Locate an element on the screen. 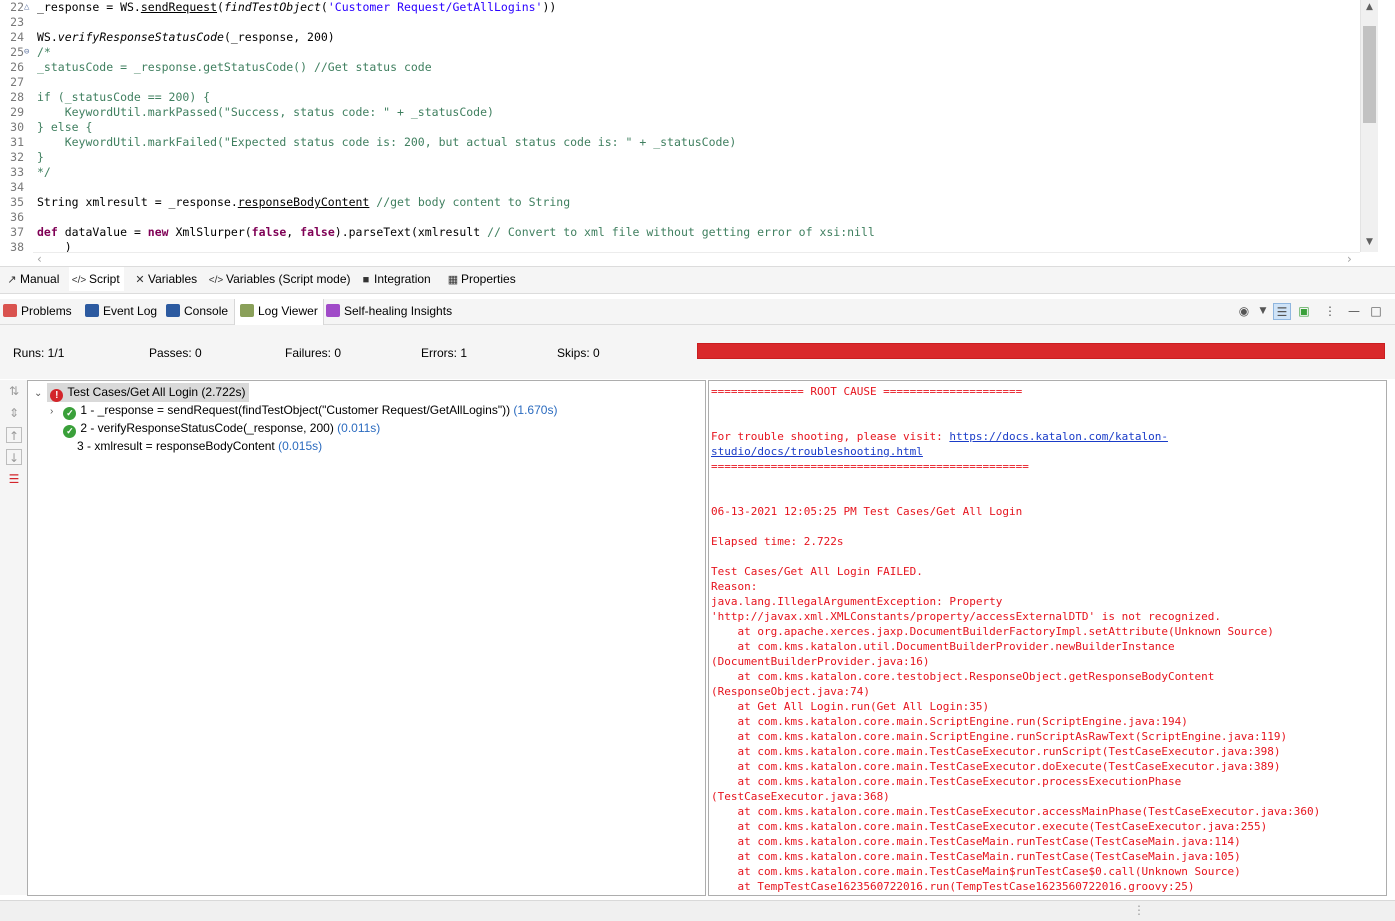 This screenshot has height=921, width=1395. tab-label: Event Log is located at coordinates (130, 311).